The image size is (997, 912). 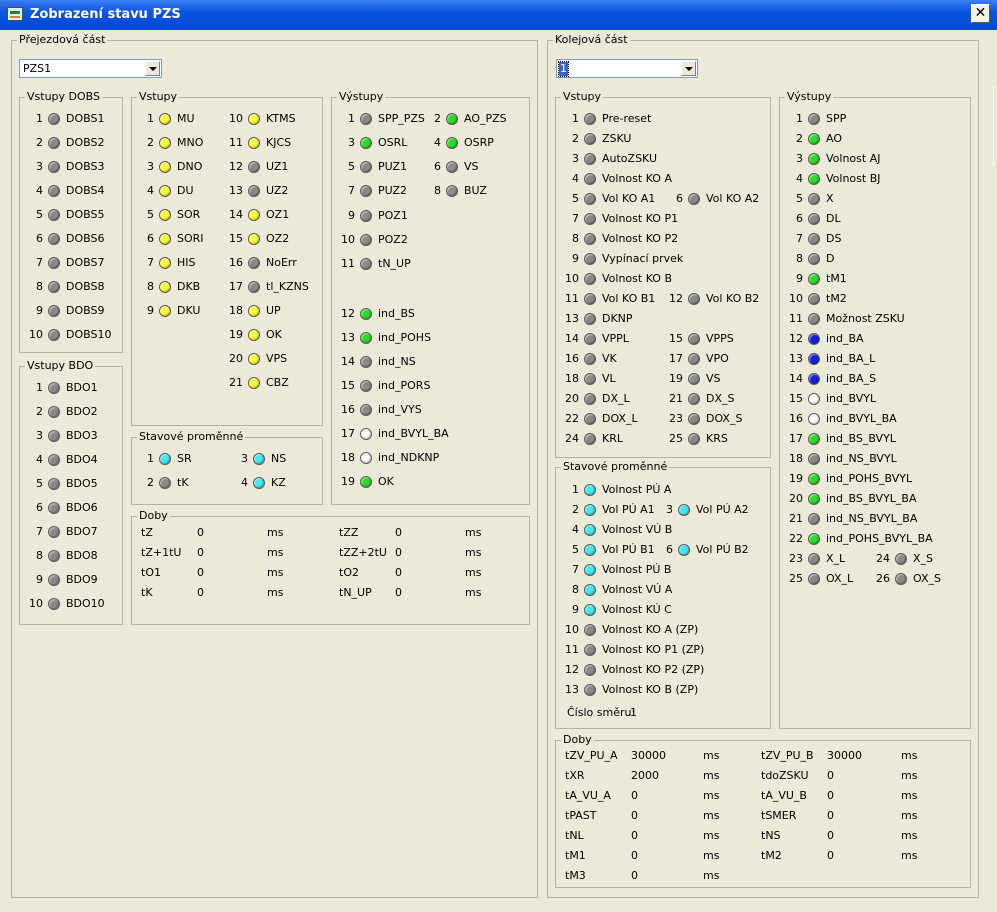 What do you see at coordinates (281, 262) in the screenshot?
I see `item-label: NoErr` at bounding box center [281, 262].